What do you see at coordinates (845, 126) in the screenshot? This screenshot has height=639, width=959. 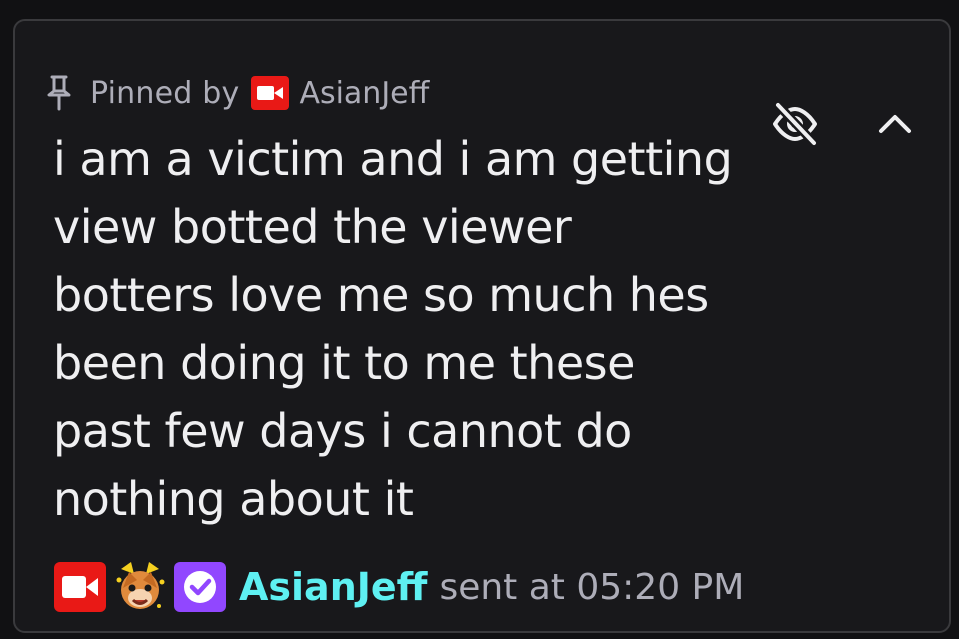 I see `pin-controls` at bounding box center [845, 126].